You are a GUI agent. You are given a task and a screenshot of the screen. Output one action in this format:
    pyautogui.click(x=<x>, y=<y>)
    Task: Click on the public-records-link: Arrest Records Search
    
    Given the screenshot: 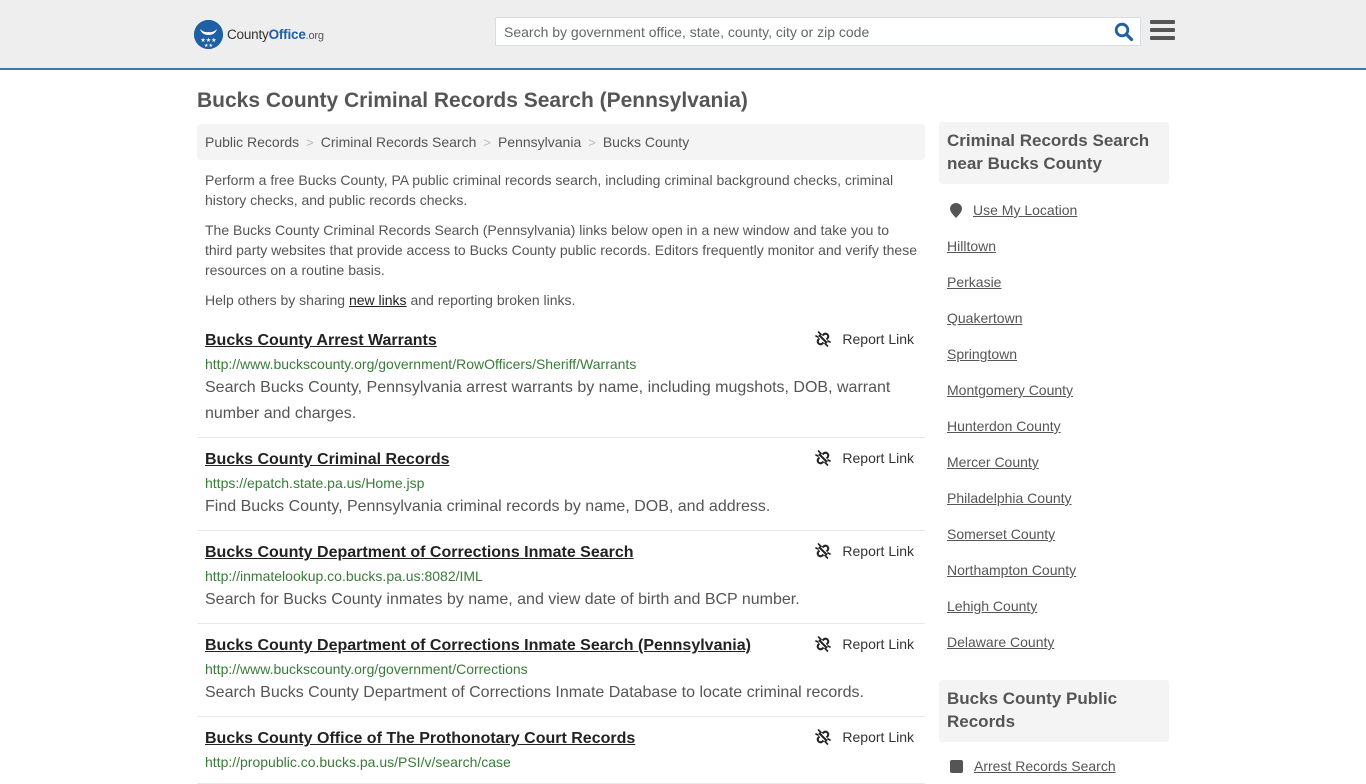 What is the action you would take?
    pyautogui.click(x=1045, y=766)
    